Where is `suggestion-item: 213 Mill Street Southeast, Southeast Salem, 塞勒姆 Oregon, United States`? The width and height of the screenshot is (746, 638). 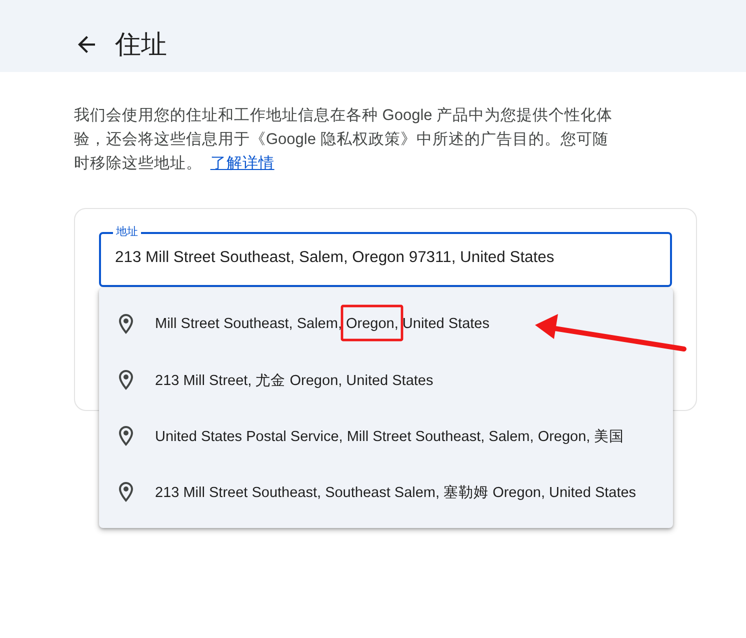
suggestion-item: 213 Mill Street Southeast, Southeast Salem, 塞勒姆 Oregon, United States is located at coordinates (386, 492).